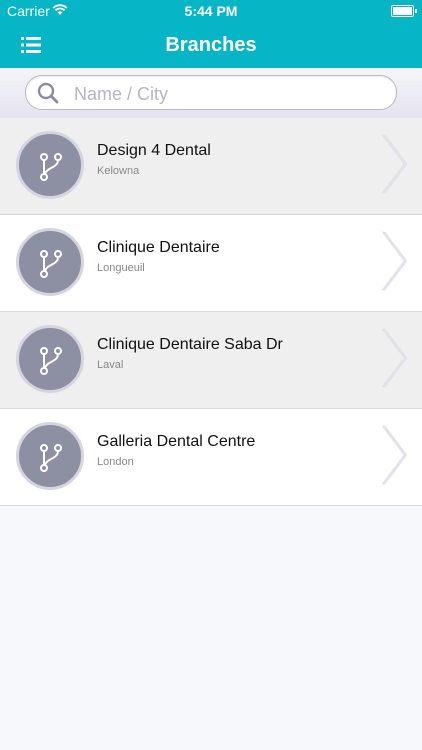  Describe the element at coordinates (211, 360) in the screenshot. I see `branch-row: Clinique Dentaire Saba Dr Laval` at that location.